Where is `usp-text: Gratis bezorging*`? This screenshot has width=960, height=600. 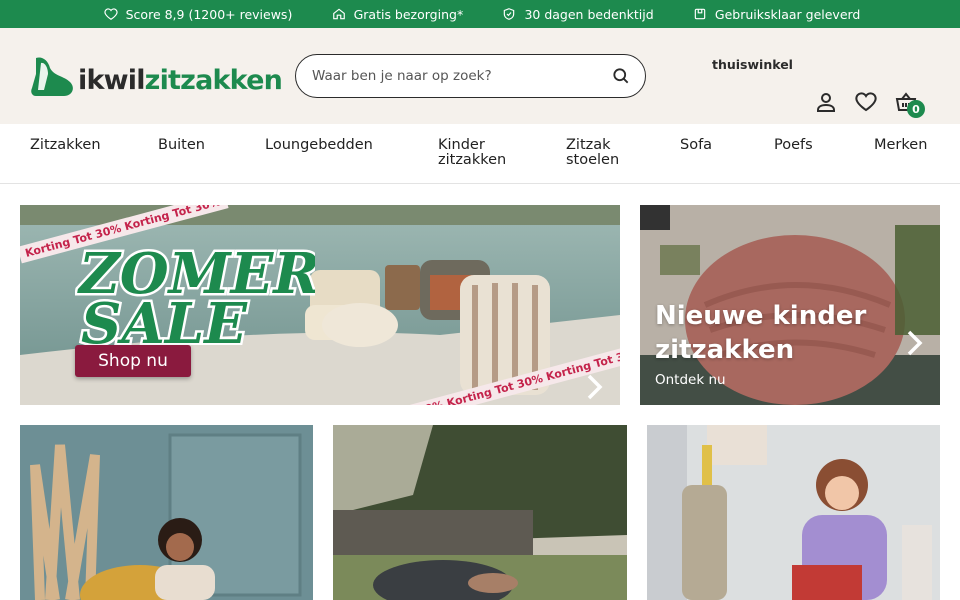
usp-text: Gratis bezorging* is located at coordinates (408, 14).